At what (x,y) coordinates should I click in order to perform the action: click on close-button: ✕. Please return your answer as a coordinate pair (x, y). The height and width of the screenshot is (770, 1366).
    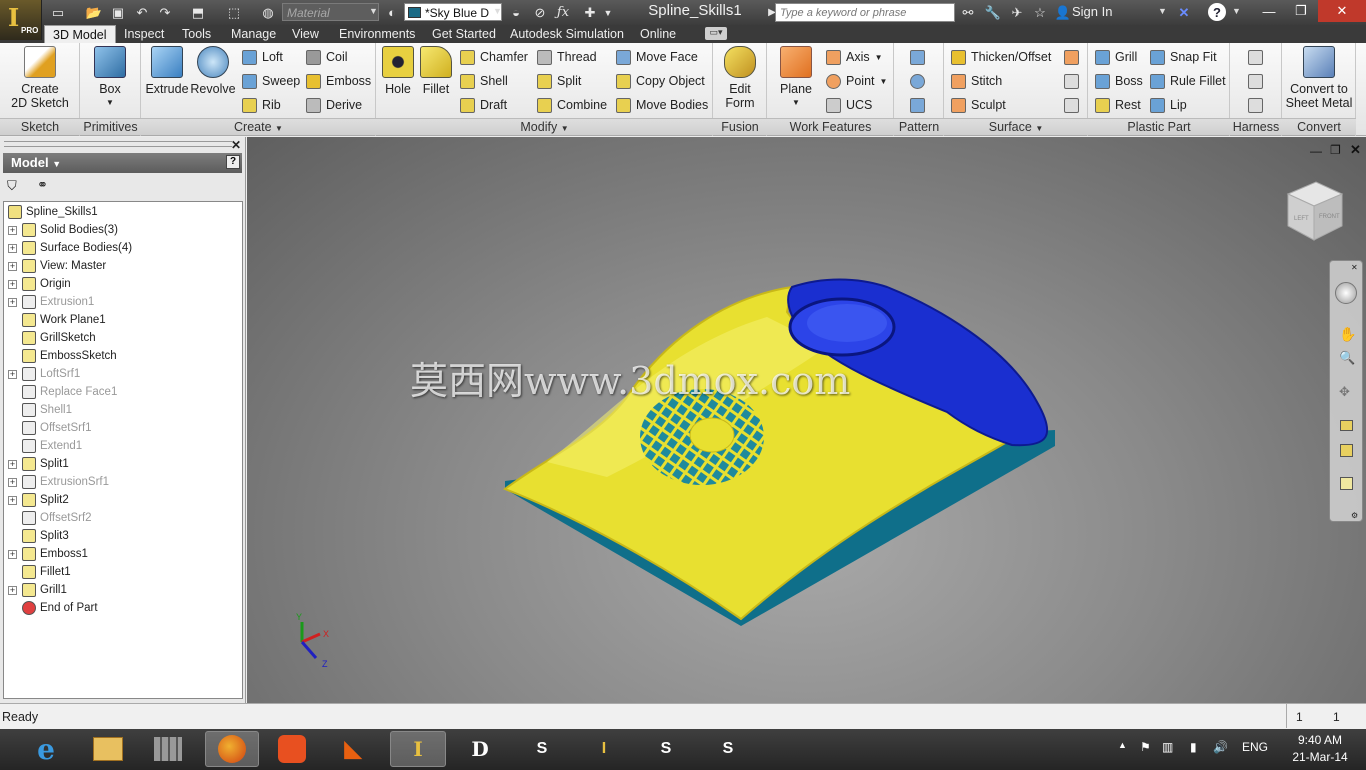
    Looking at the image, I should click on (1342, 11).